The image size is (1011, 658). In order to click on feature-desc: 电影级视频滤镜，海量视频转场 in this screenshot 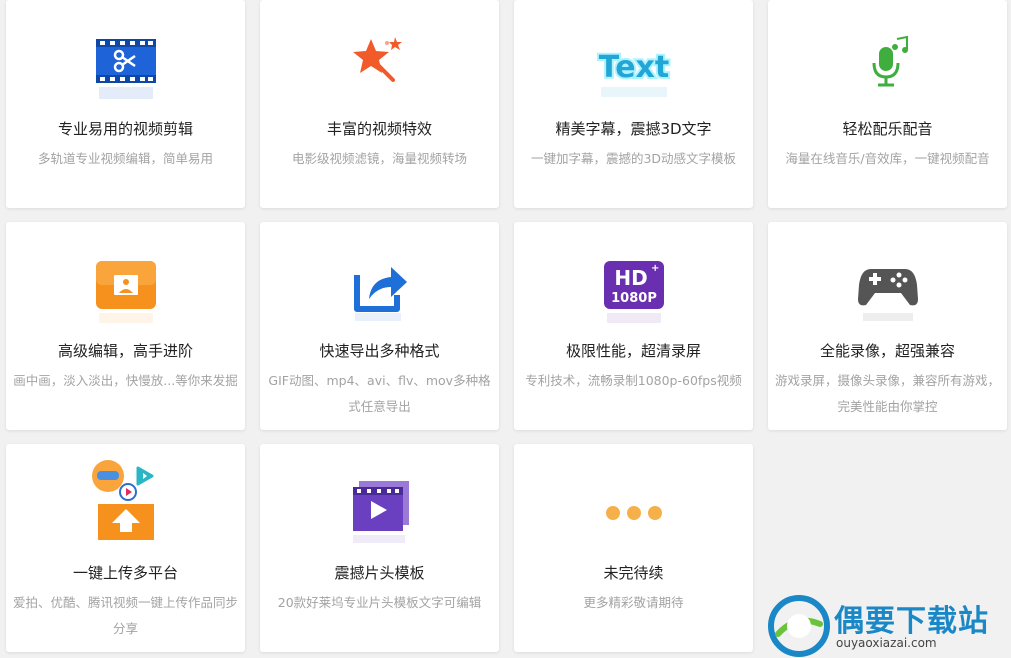, I will do `click(379, 158)`.